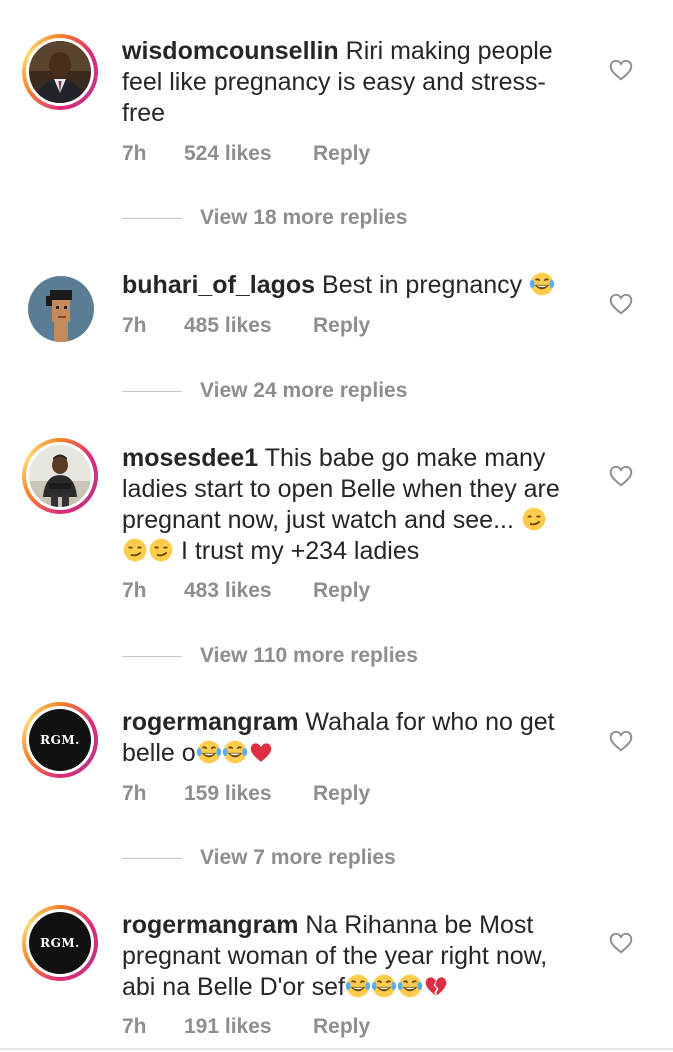  What do you see at coordinates (248, 154) in the screenshot?
I see `comment-likes: 524 likes` at bounding box center [248, 154].